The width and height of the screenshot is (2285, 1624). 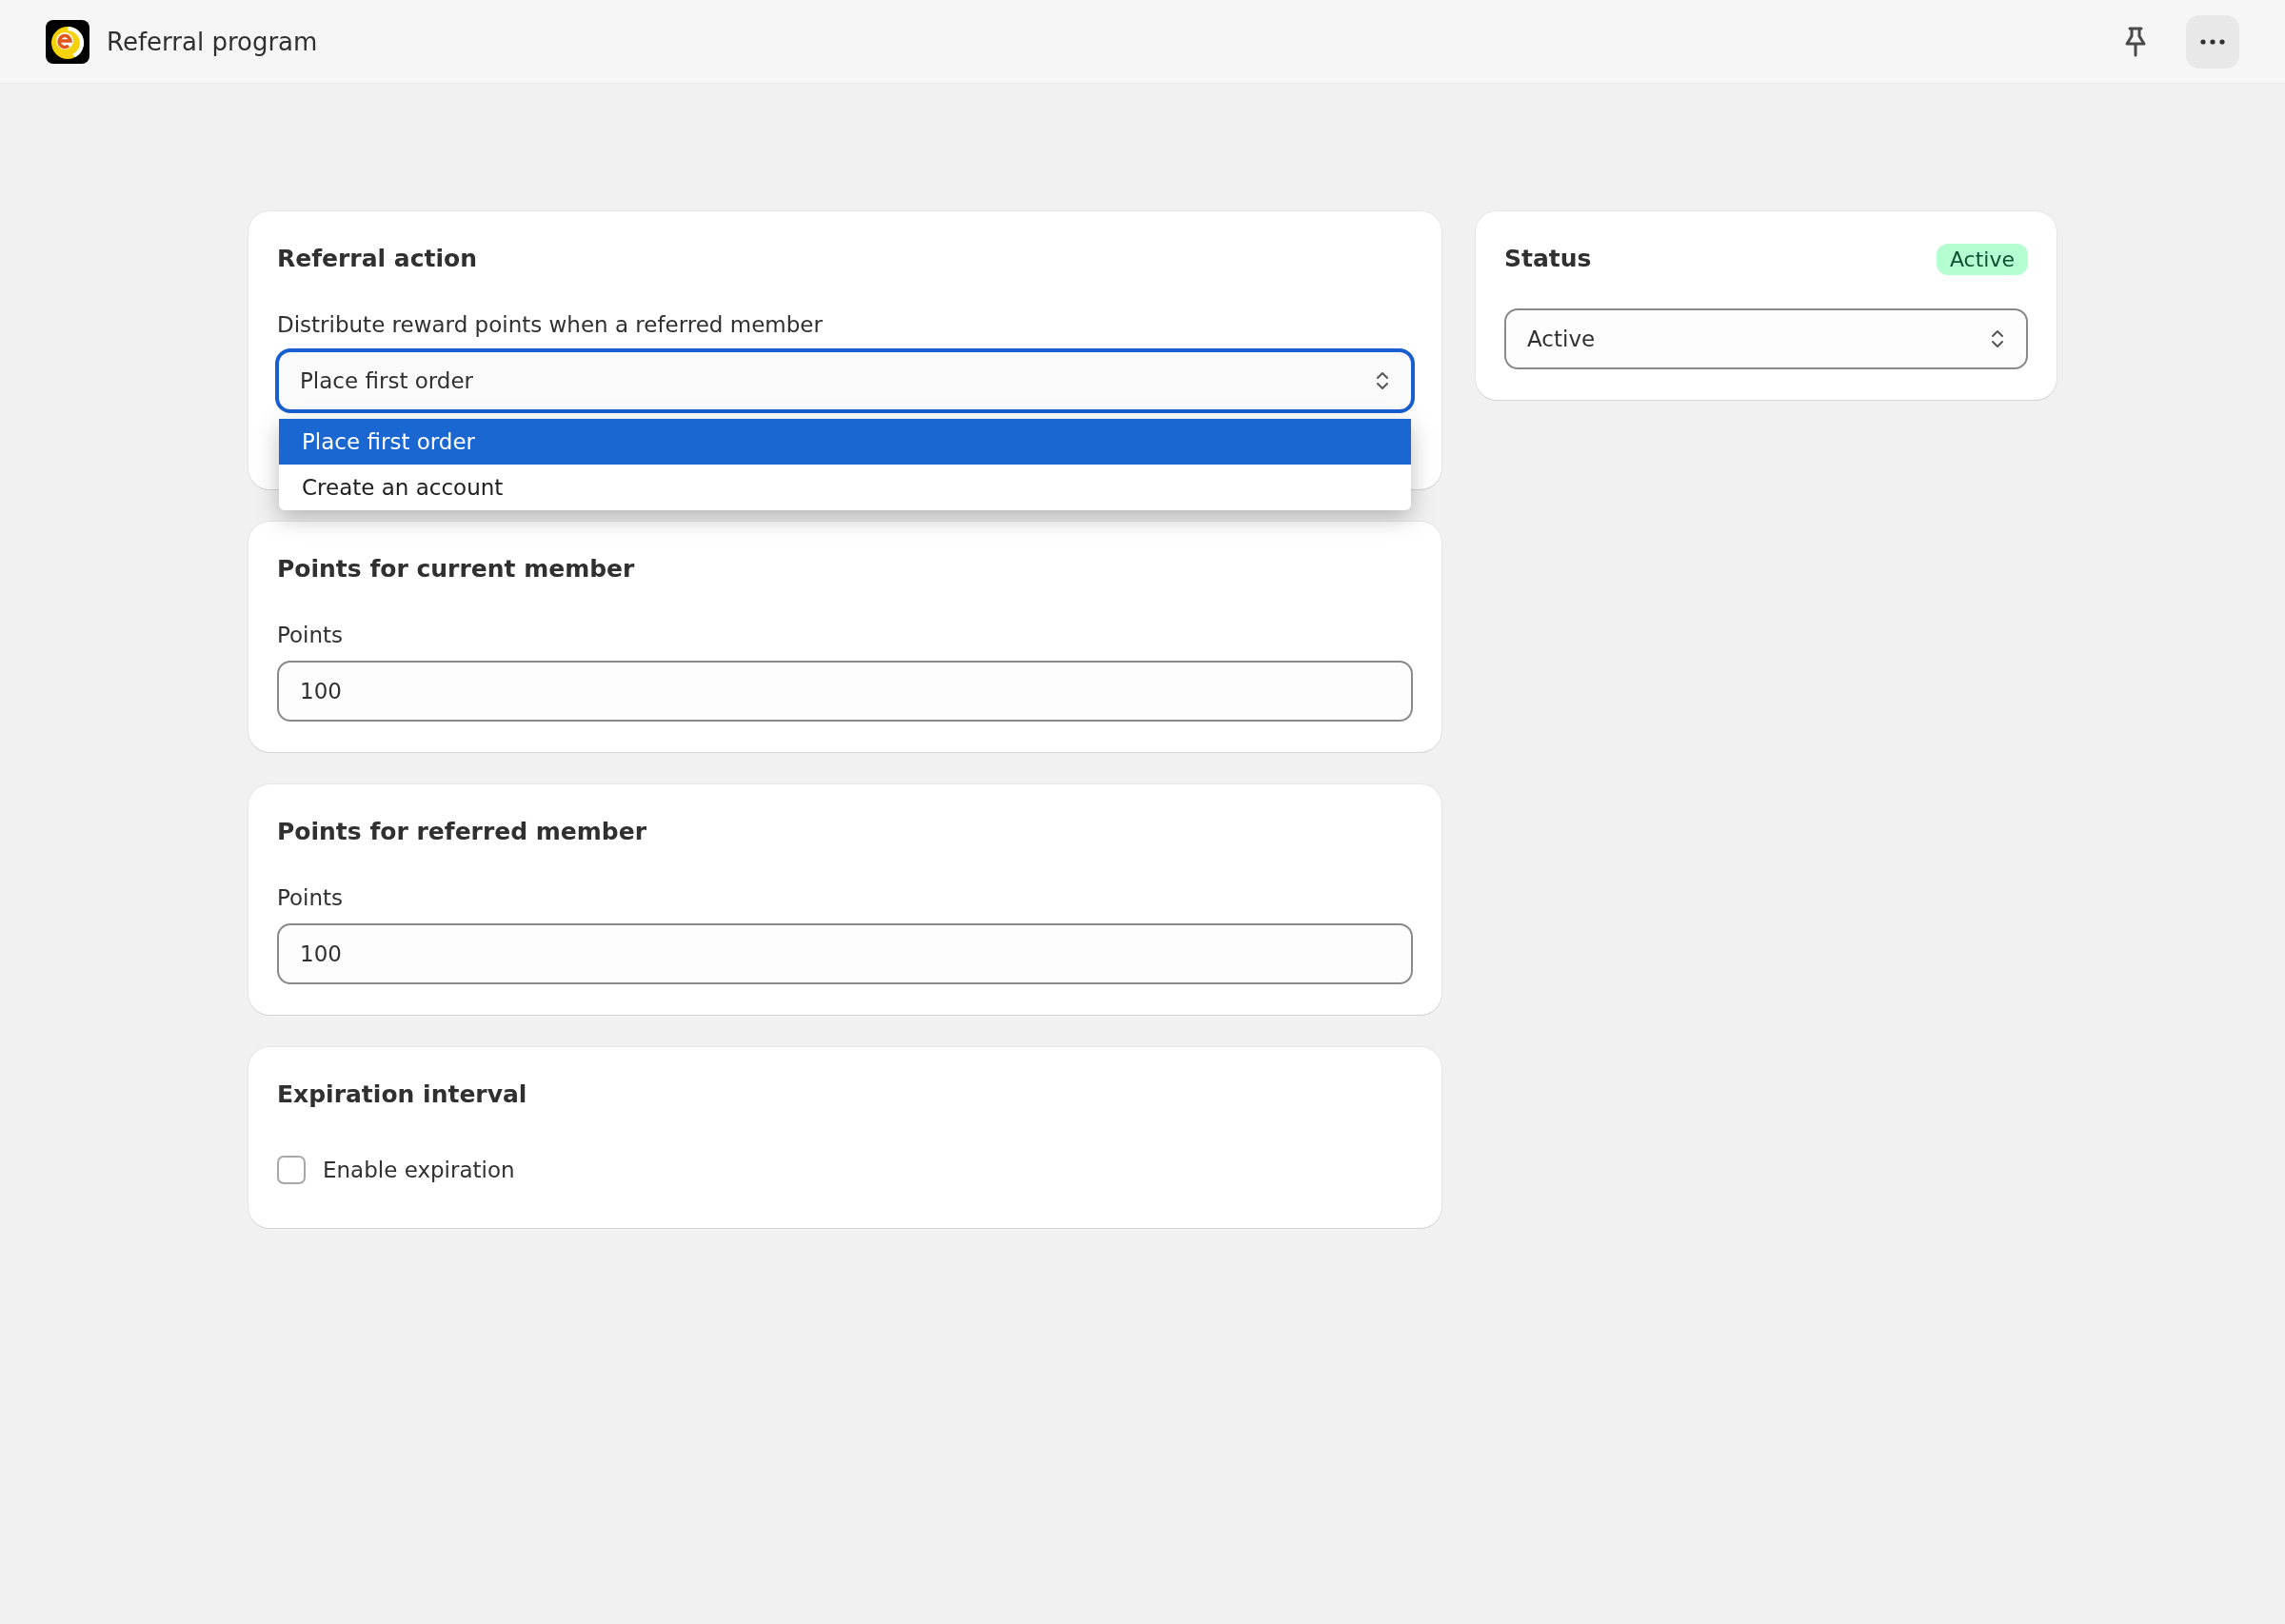 I want to click on card-title: Status, so click(x=1548, y=259).